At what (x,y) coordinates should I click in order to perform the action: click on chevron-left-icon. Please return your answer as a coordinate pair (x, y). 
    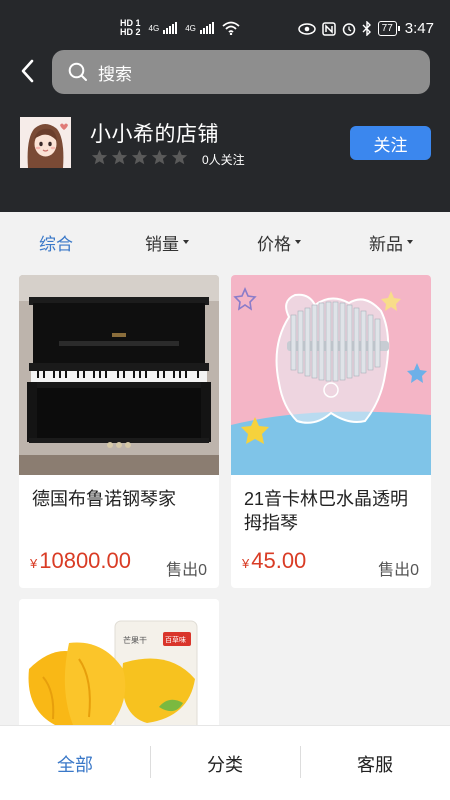
    Looking at the image, I should click on (27, 71).